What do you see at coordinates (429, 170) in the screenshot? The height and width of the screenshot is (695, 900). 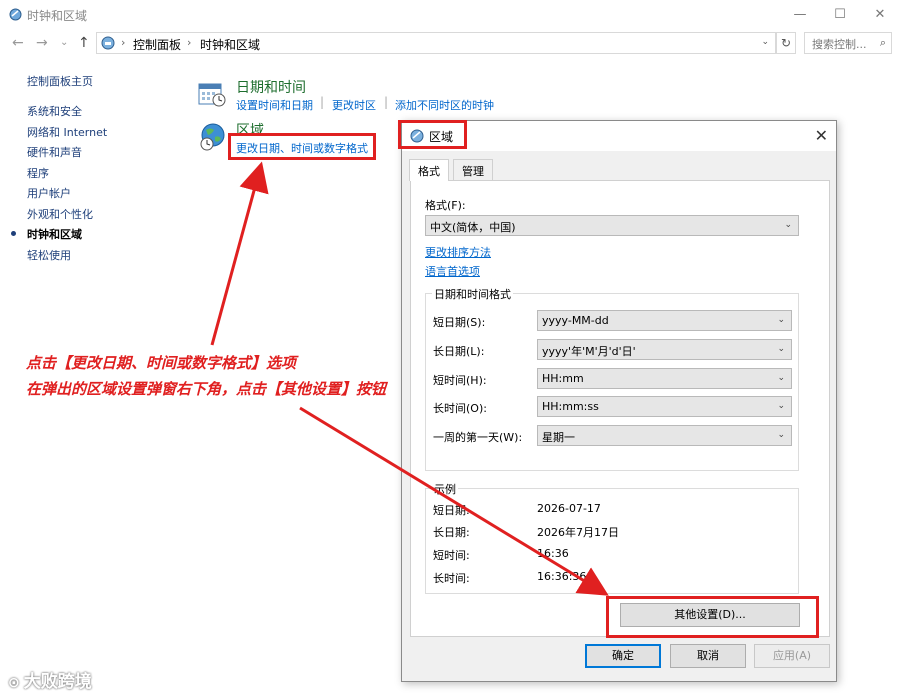 I see `tab-formats: 格式` at bounding box center [429, 170].